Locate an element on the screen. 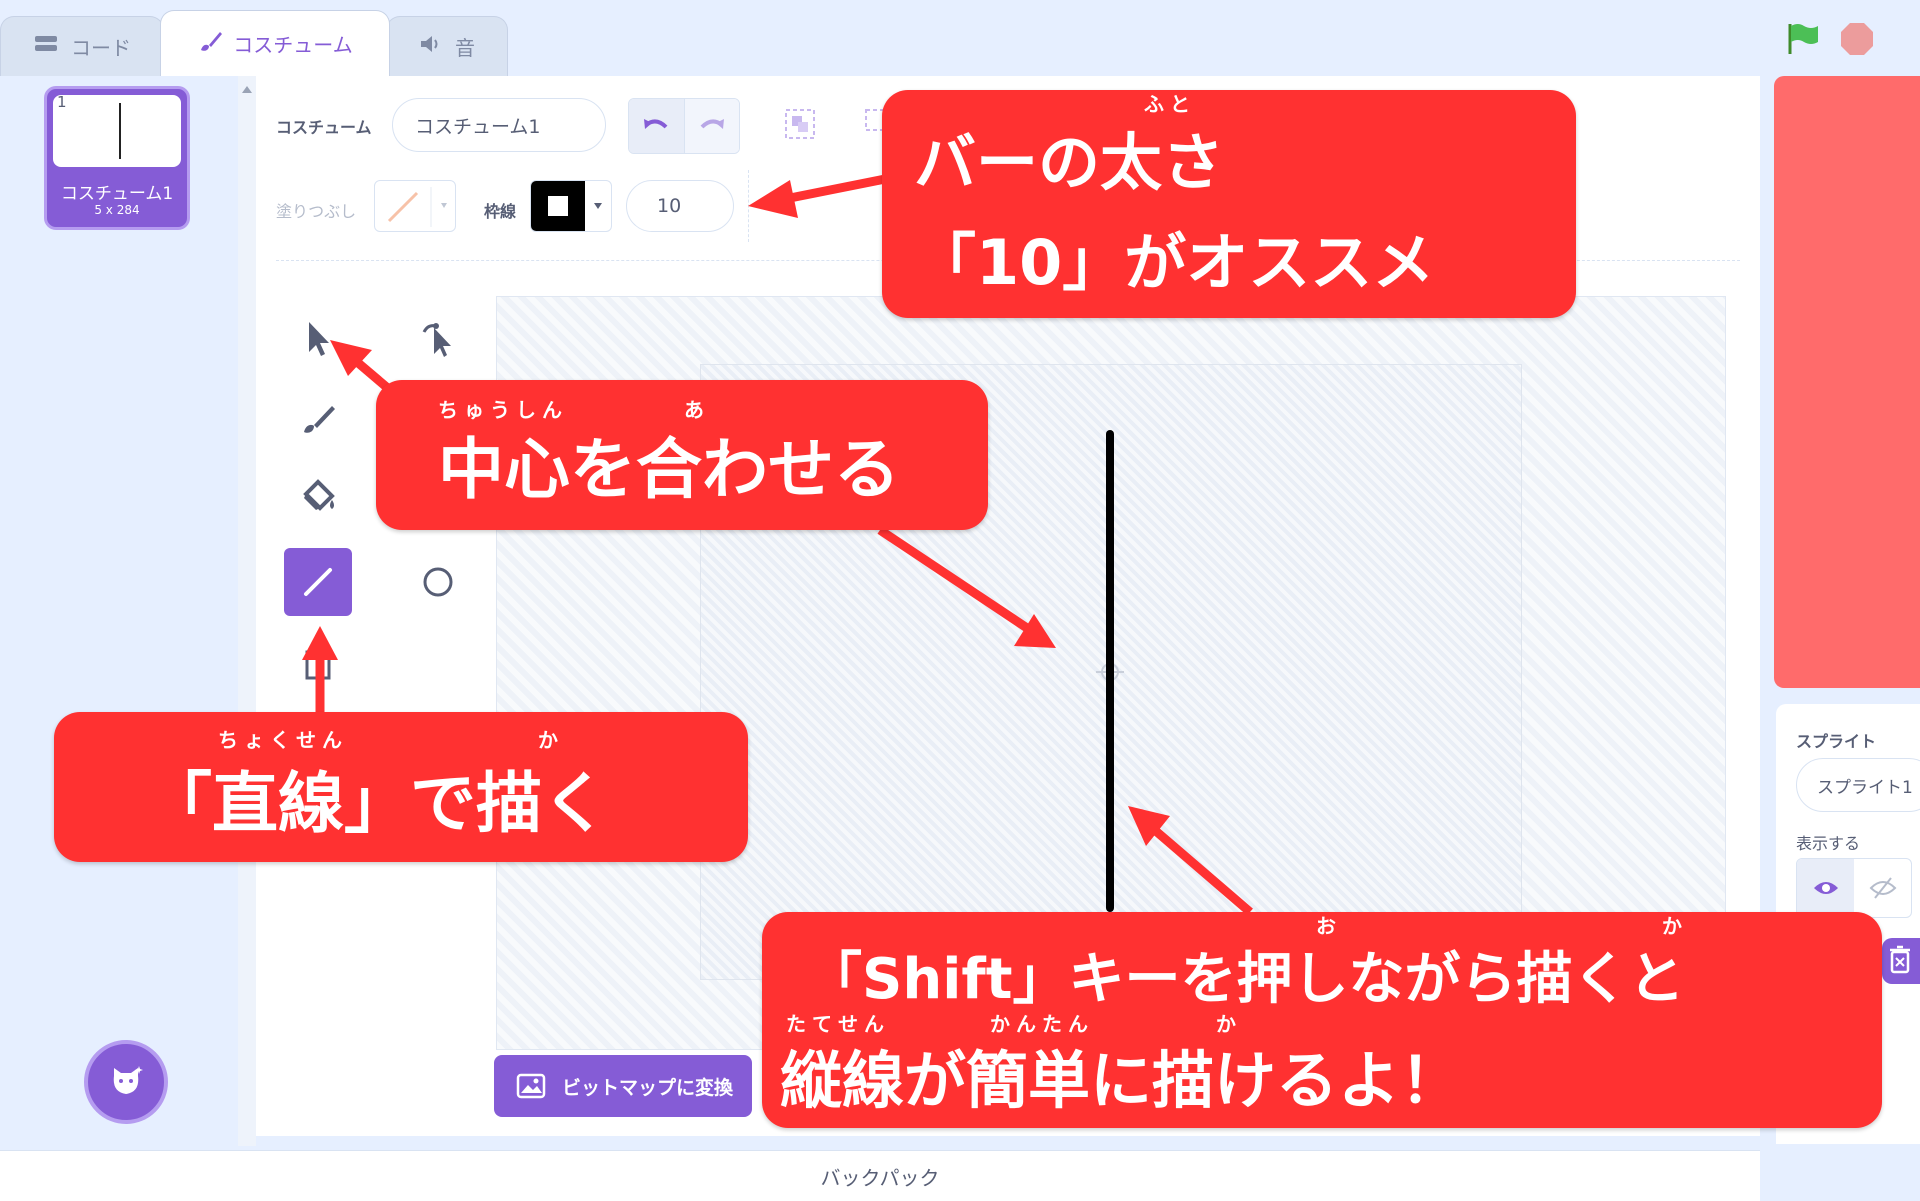  hide-sprite-button is located at coordinates (1882, 888).